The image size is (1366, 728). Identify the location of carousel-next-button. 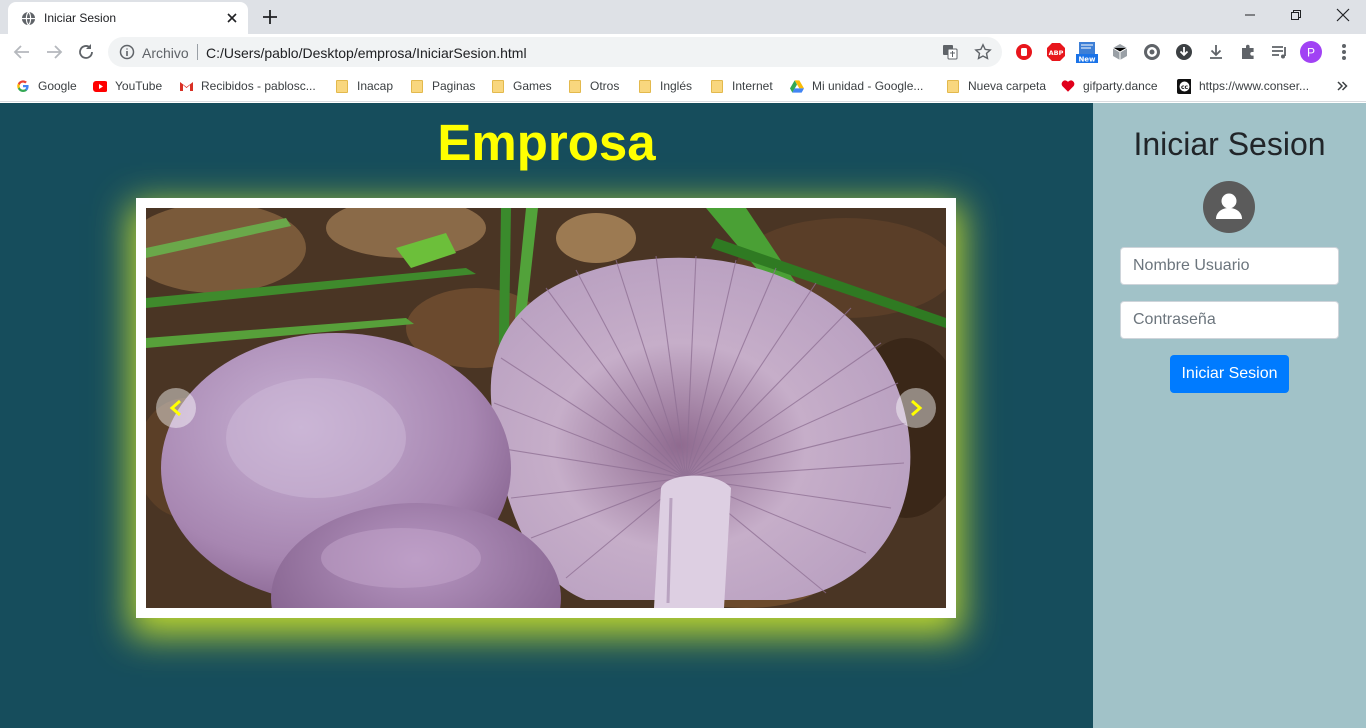
(916, 408).